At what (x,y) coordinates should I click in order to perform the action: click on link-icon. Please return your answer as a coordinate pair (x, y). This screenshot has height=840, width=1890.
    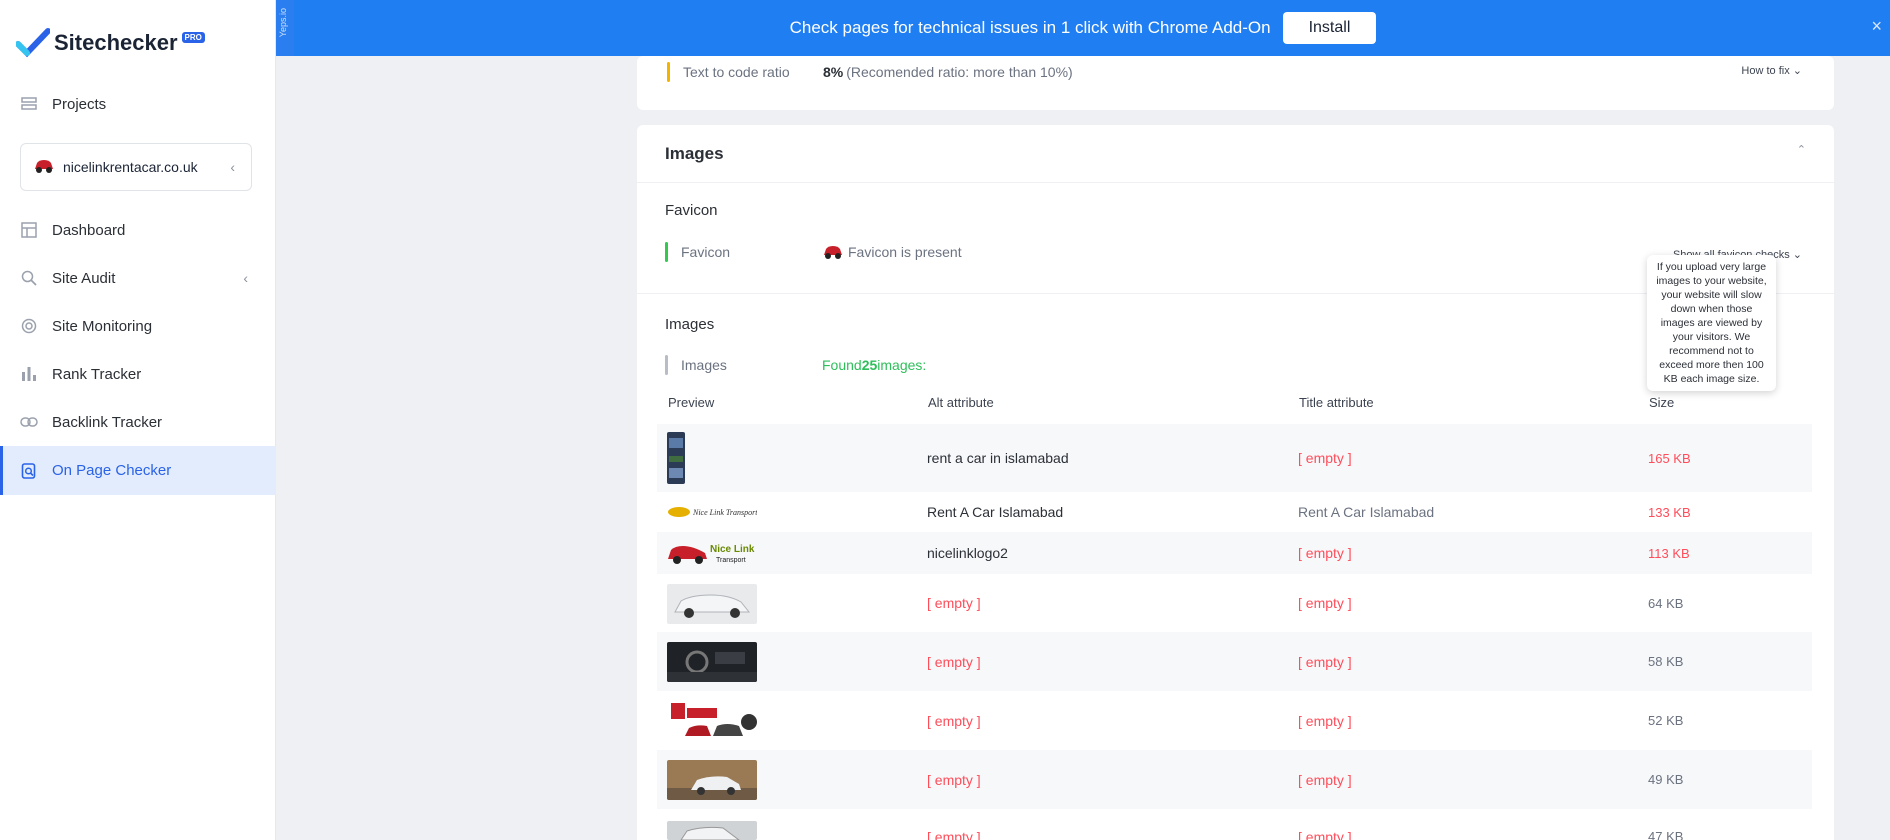
    Looking at the image, I should click on (29, 422).